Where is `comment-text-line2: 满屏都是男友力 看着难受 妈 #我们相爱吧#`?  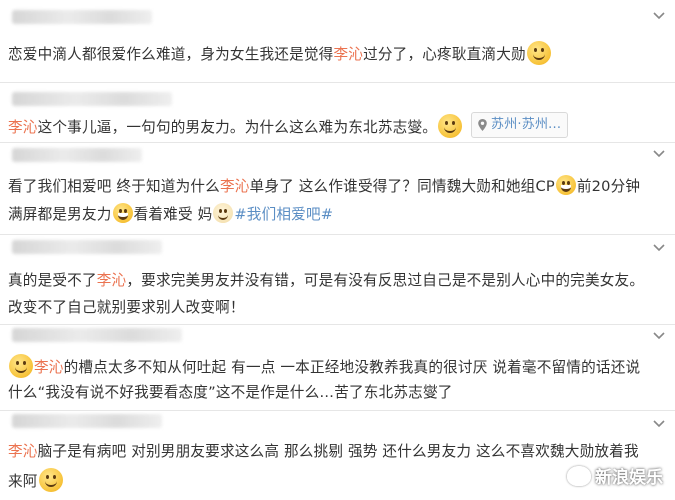
comment-text-line2: 满屏都是男友力 看着难受 妈 #我们相爱吧# is located at coordinates (334, 214).